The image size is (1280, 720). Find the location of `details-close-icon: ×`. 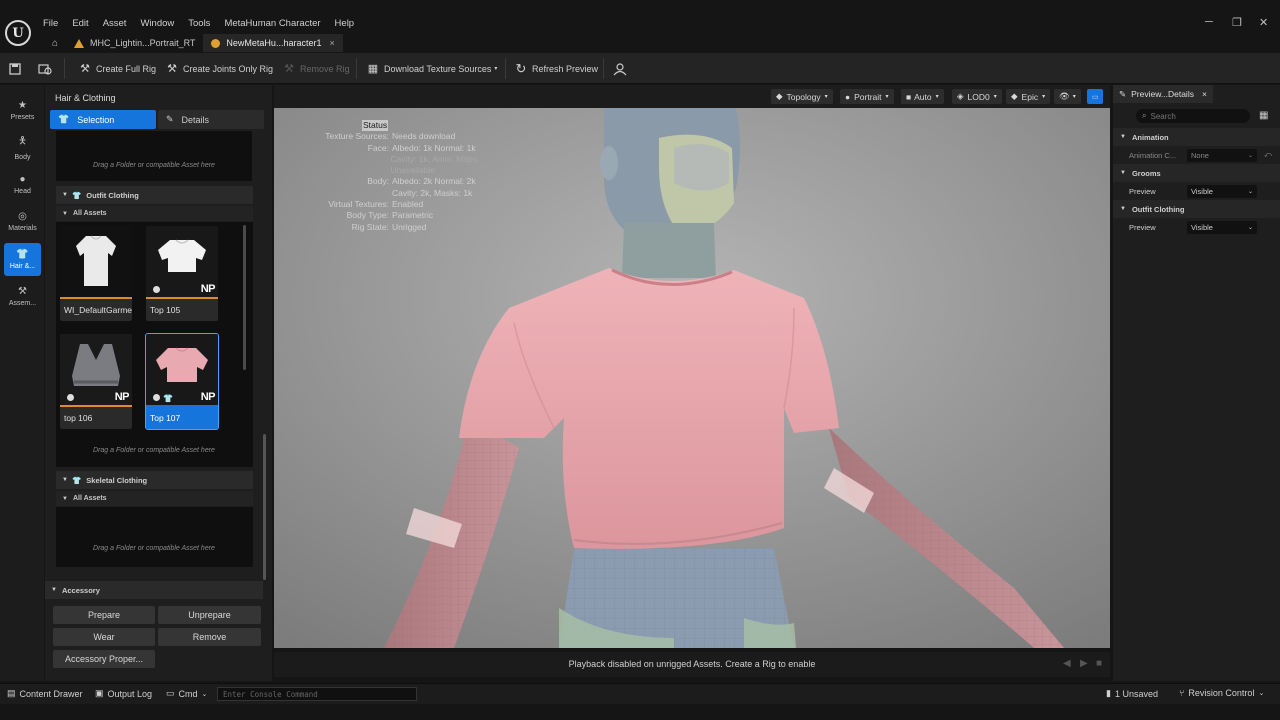

details-close-icon: × is located at coordinates (1204, 94).